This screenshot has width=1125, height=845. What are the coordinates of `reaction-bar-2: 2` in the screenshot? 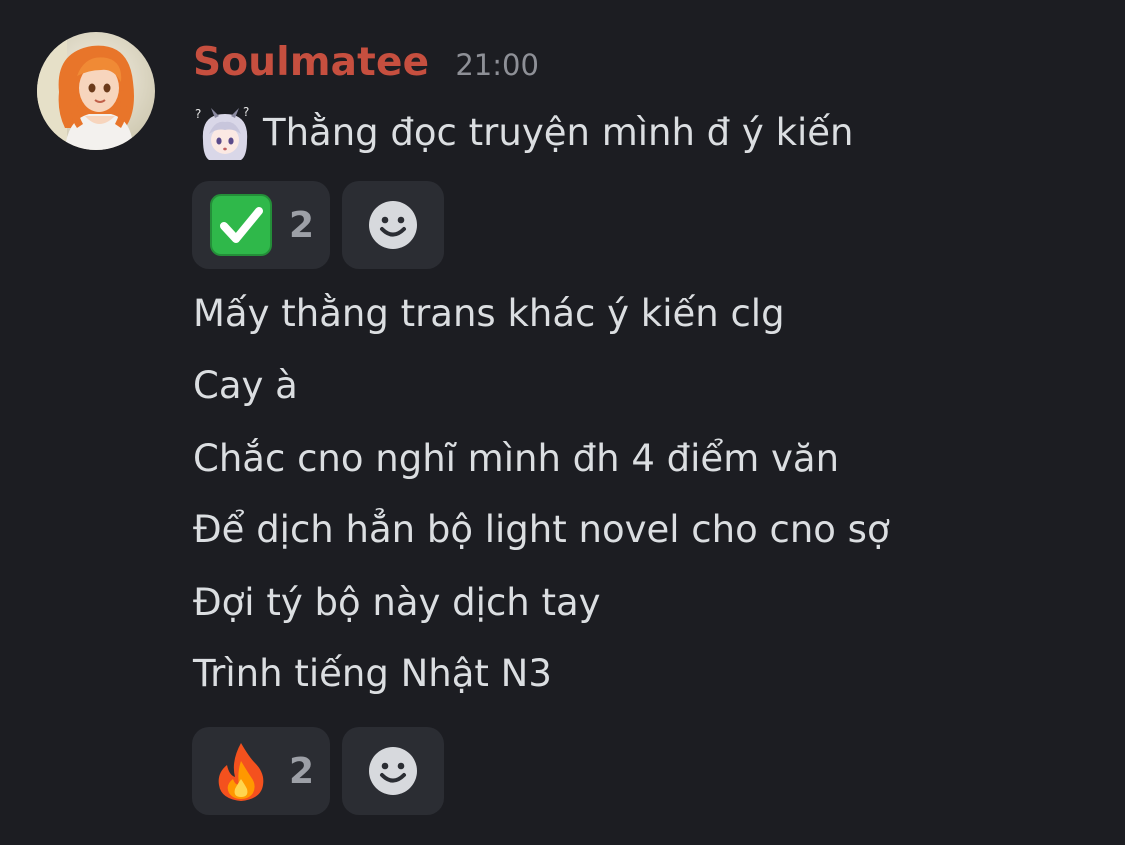 It's located at (318, 771).